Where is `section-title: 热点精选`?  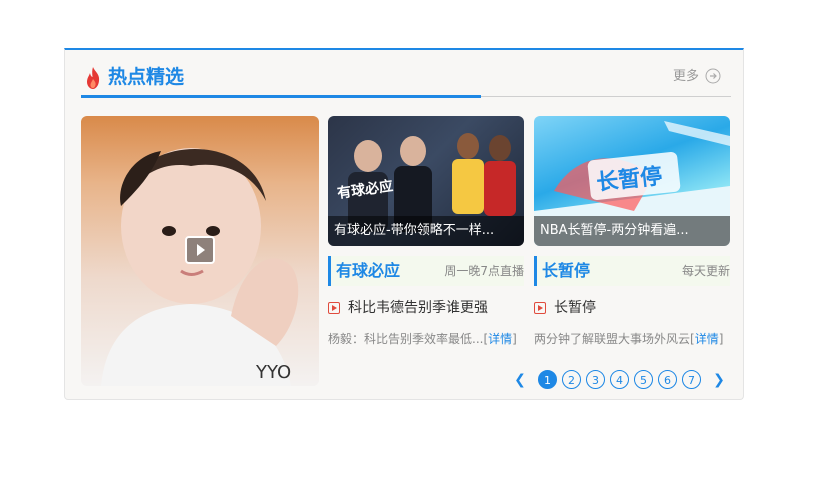
section-title: 热点精选 is located at coordinates (146, 77).